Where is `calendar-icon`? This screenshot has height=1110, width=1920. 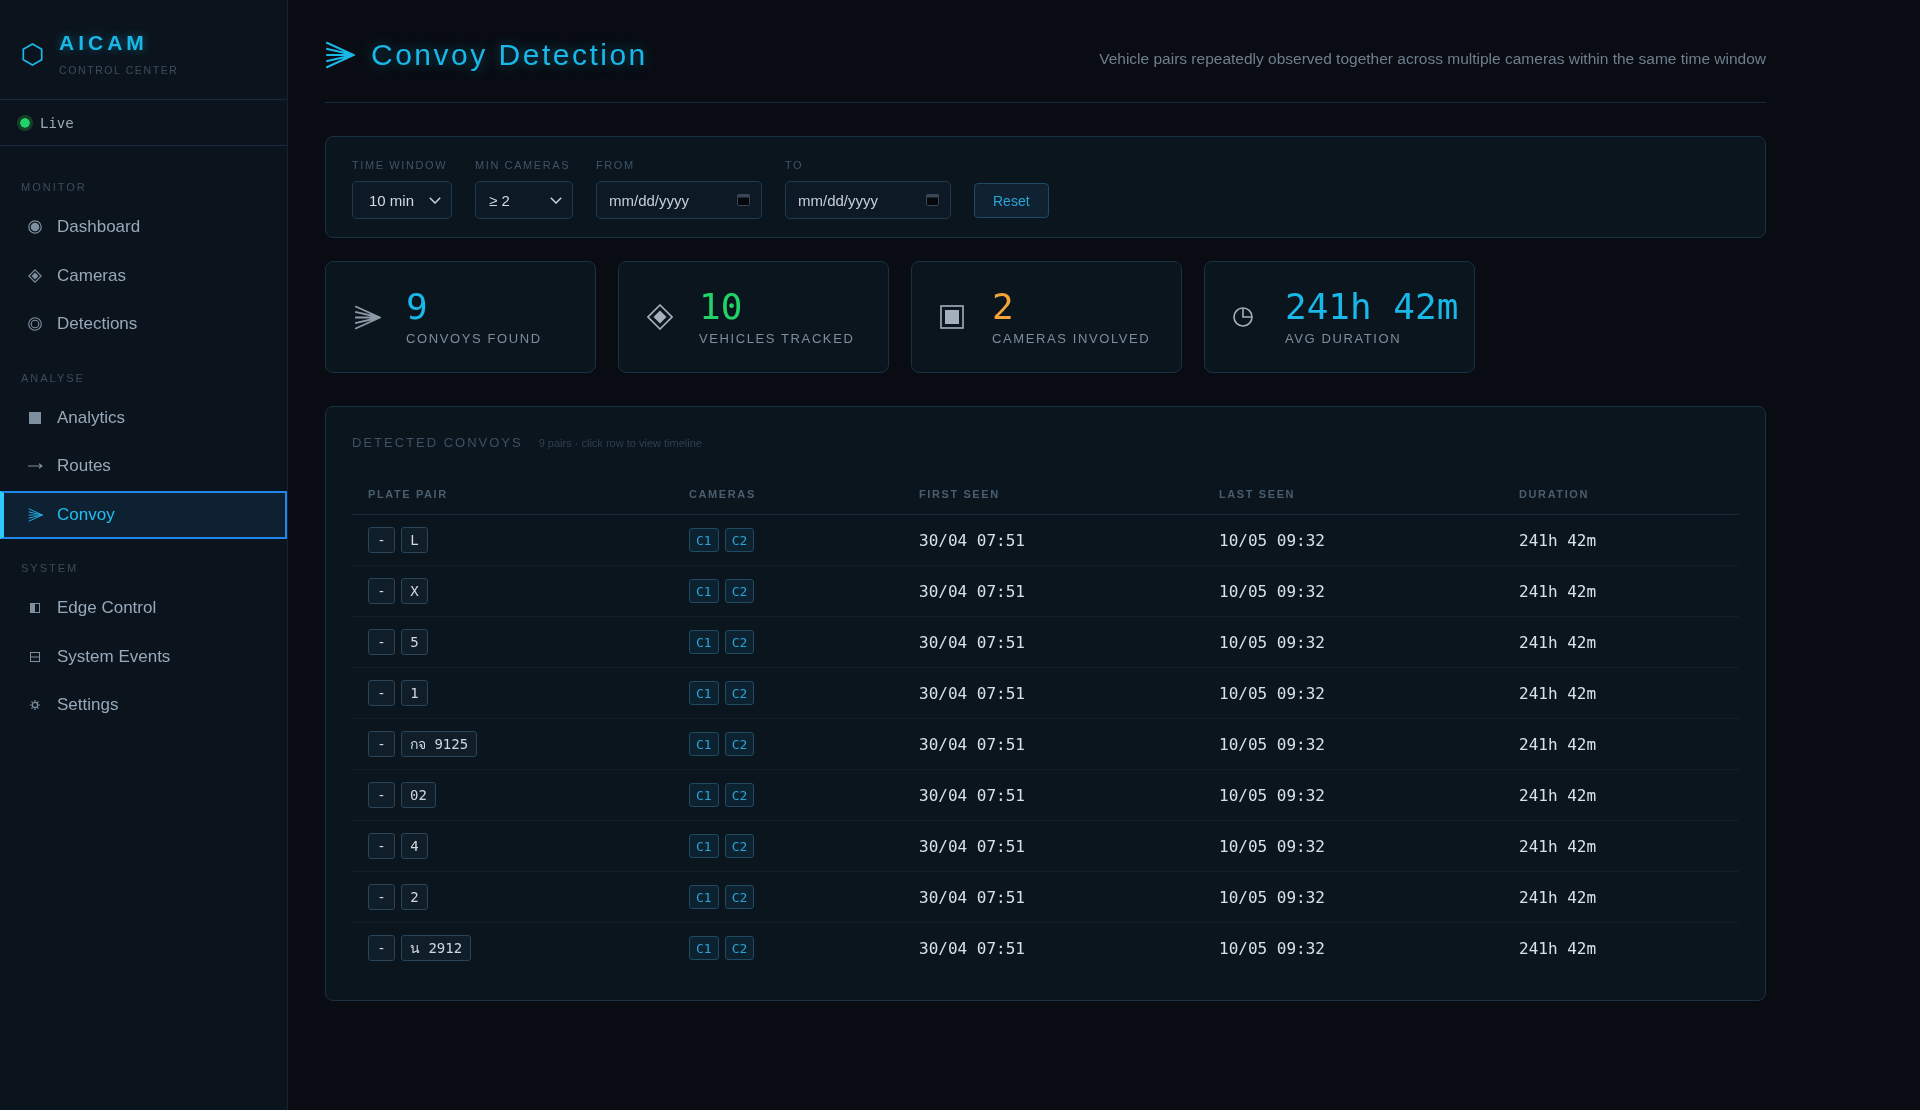
calendar-icon is located at coordinates (743, 199).